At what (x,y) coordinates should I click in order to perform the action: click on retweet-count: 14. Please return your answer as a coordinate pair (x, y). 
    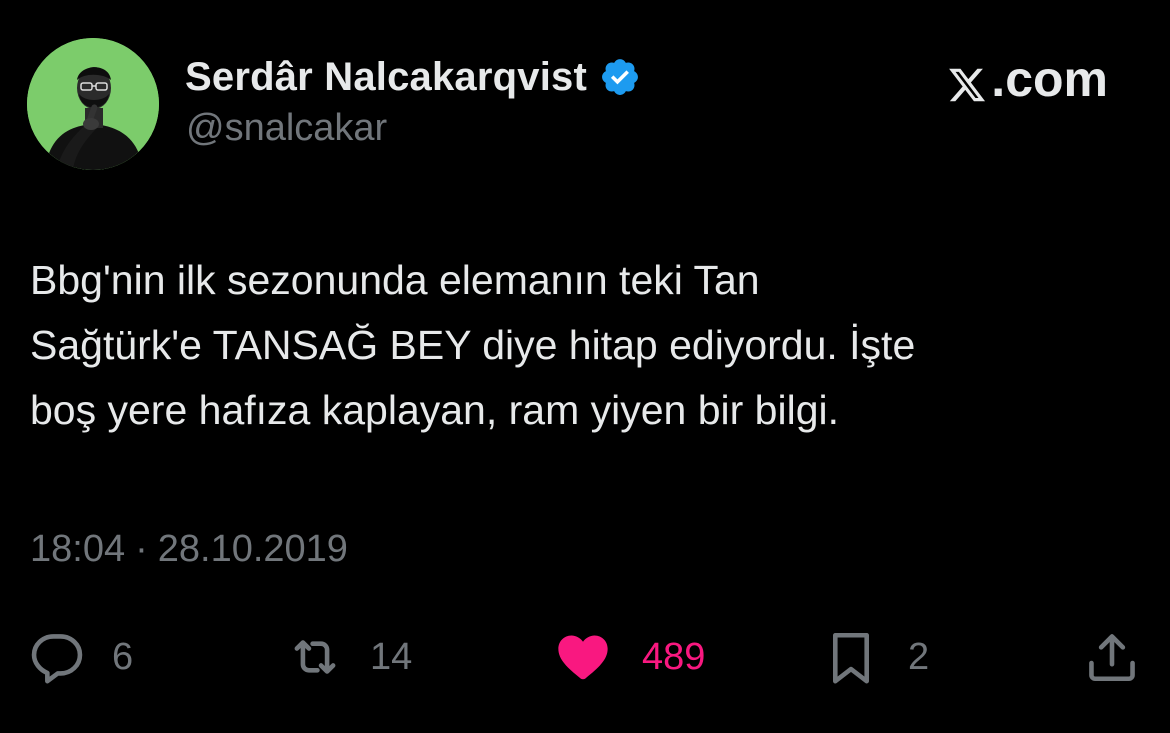
    Looking at the image, I should click on (391, 656).